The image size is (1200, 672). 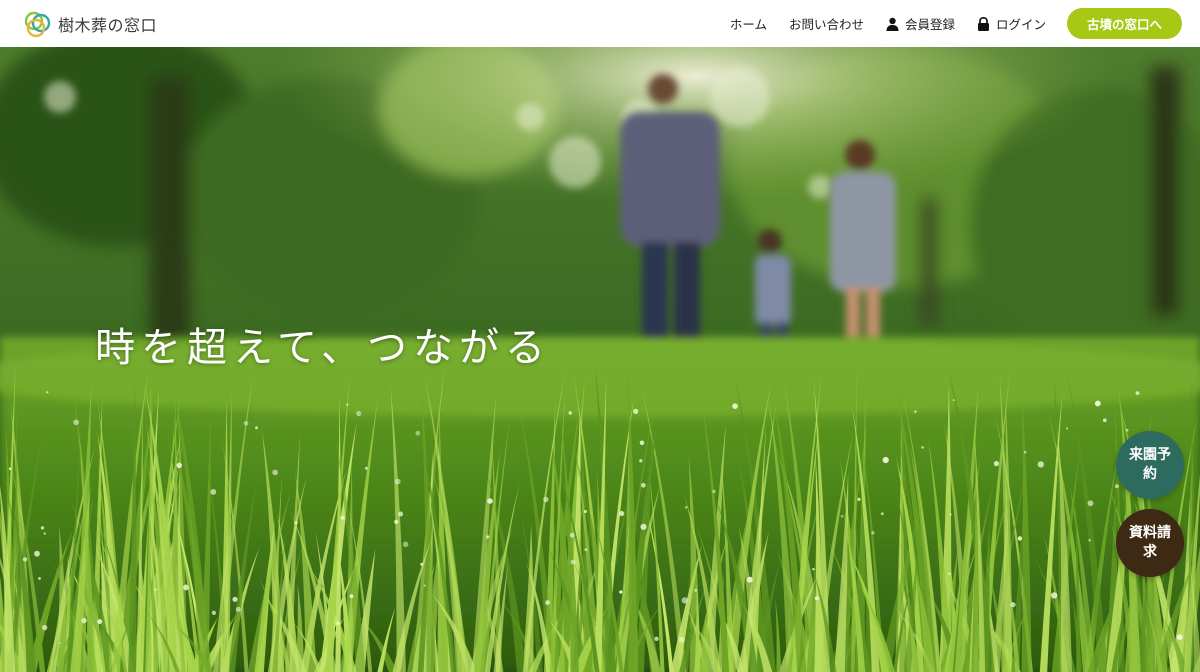 I want to click on nav-home-link: ホーム, so click(x=748, y=23).